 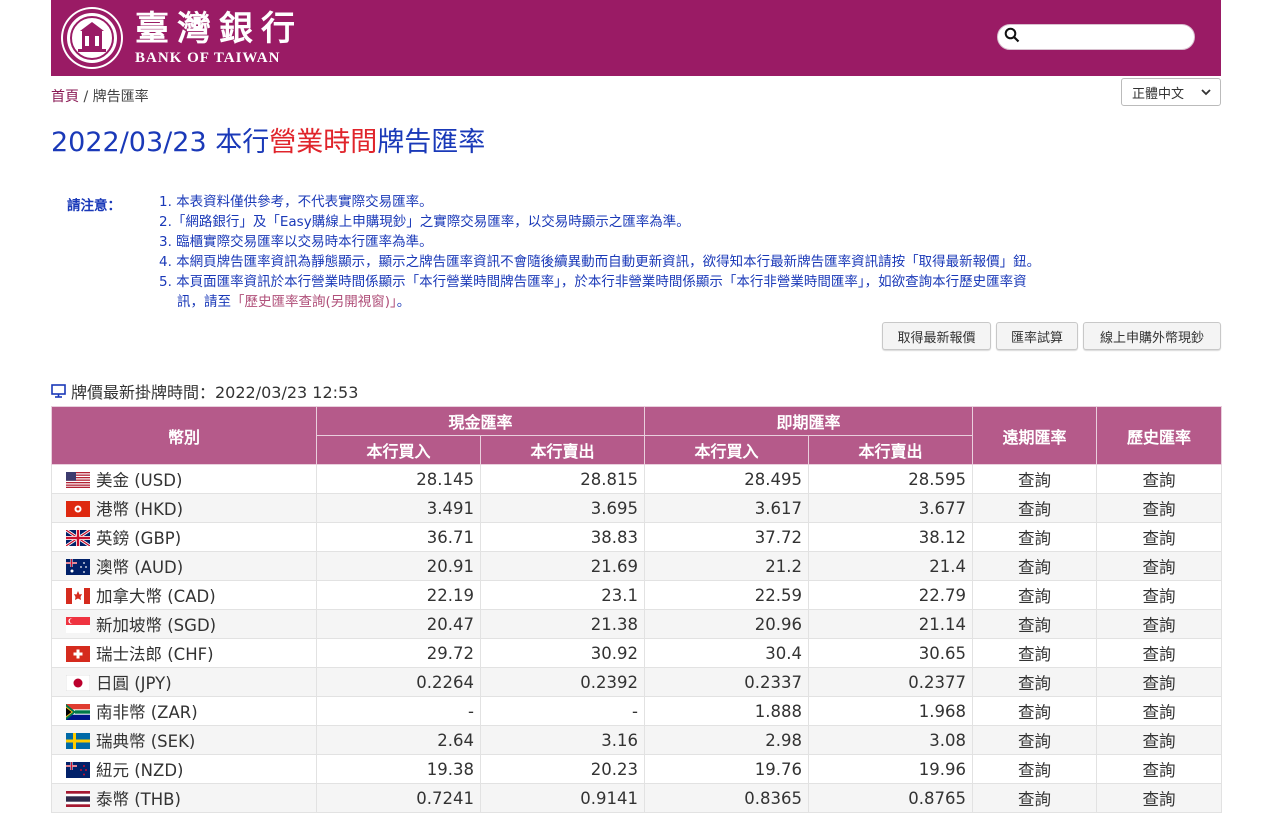 I want to click on cash-buy-cell: 36.71, so click(x=398, y=537).